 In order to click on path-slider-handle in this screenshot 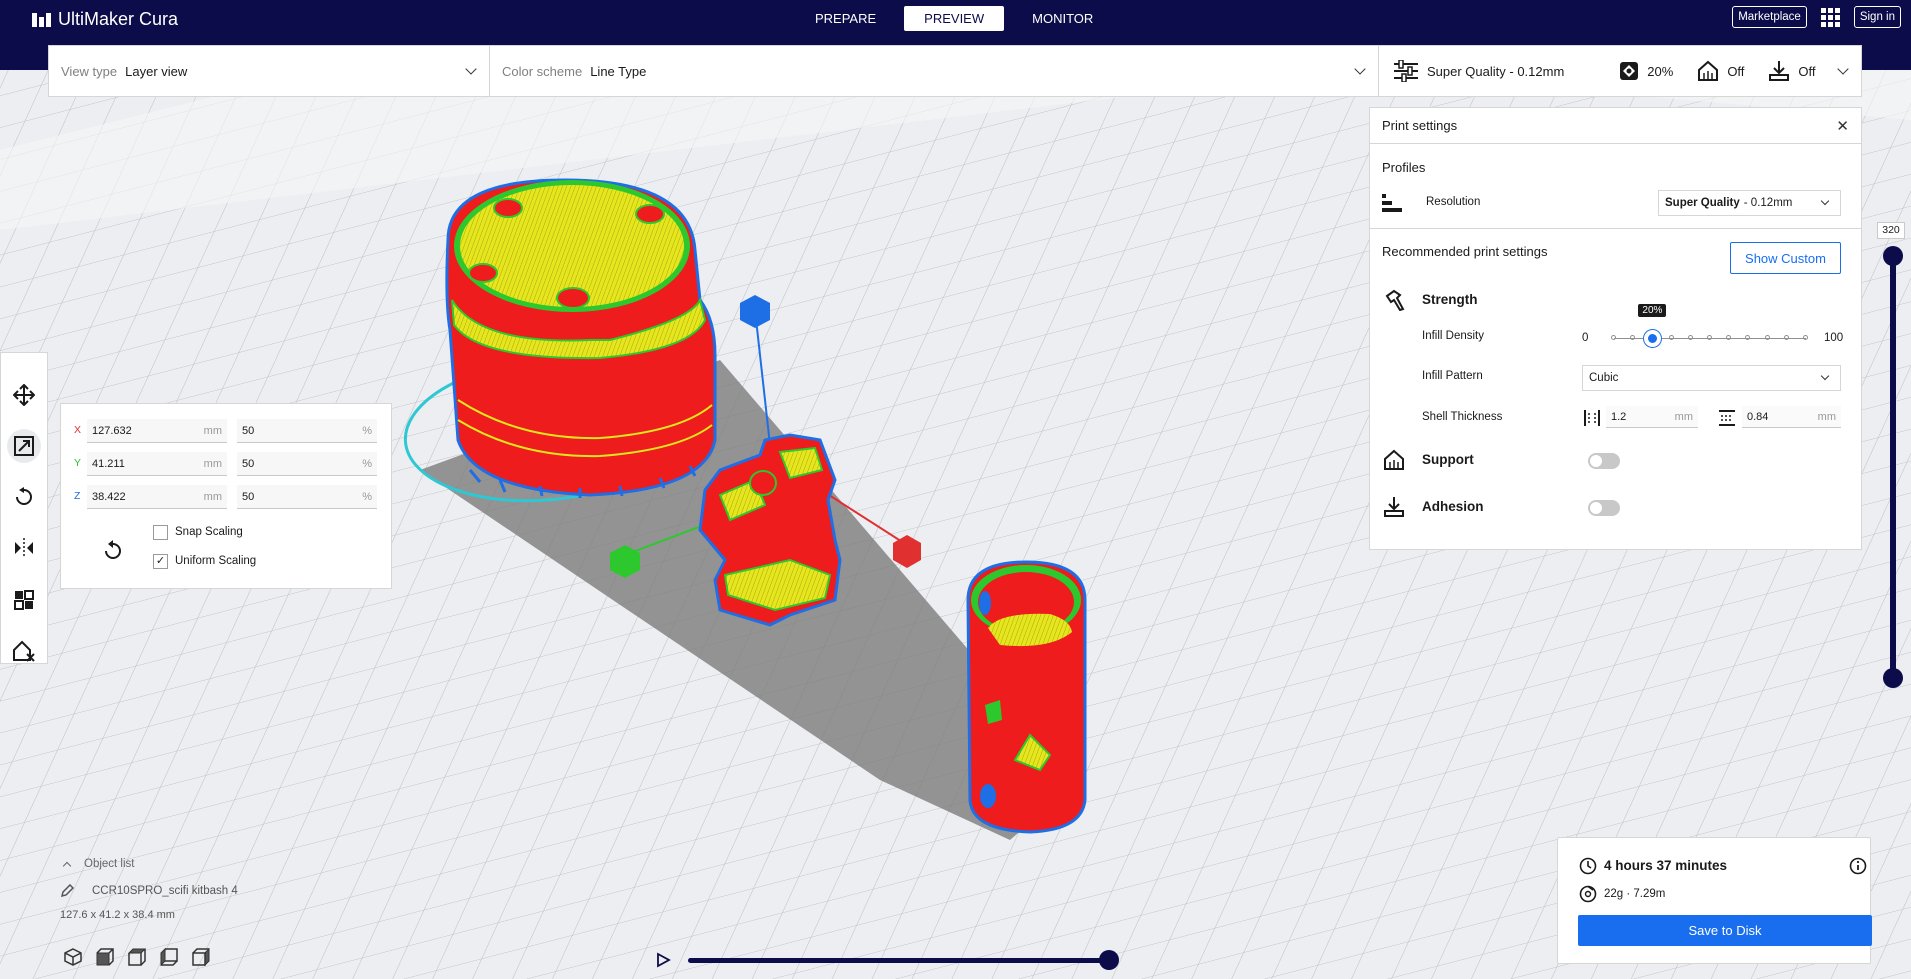, I will do `click(1109, 960)`.